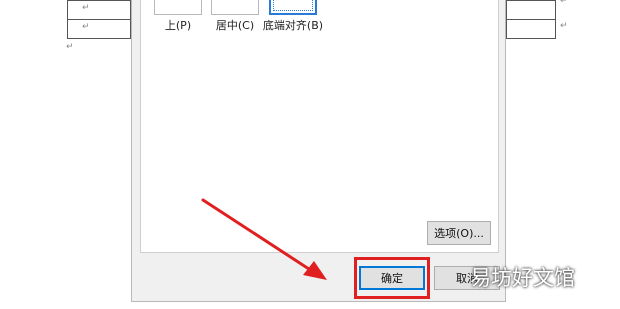  Describe the element at coordinates (522, 278) in the screenshot. I see `watermark-text: 易坊好文馆` at that location.